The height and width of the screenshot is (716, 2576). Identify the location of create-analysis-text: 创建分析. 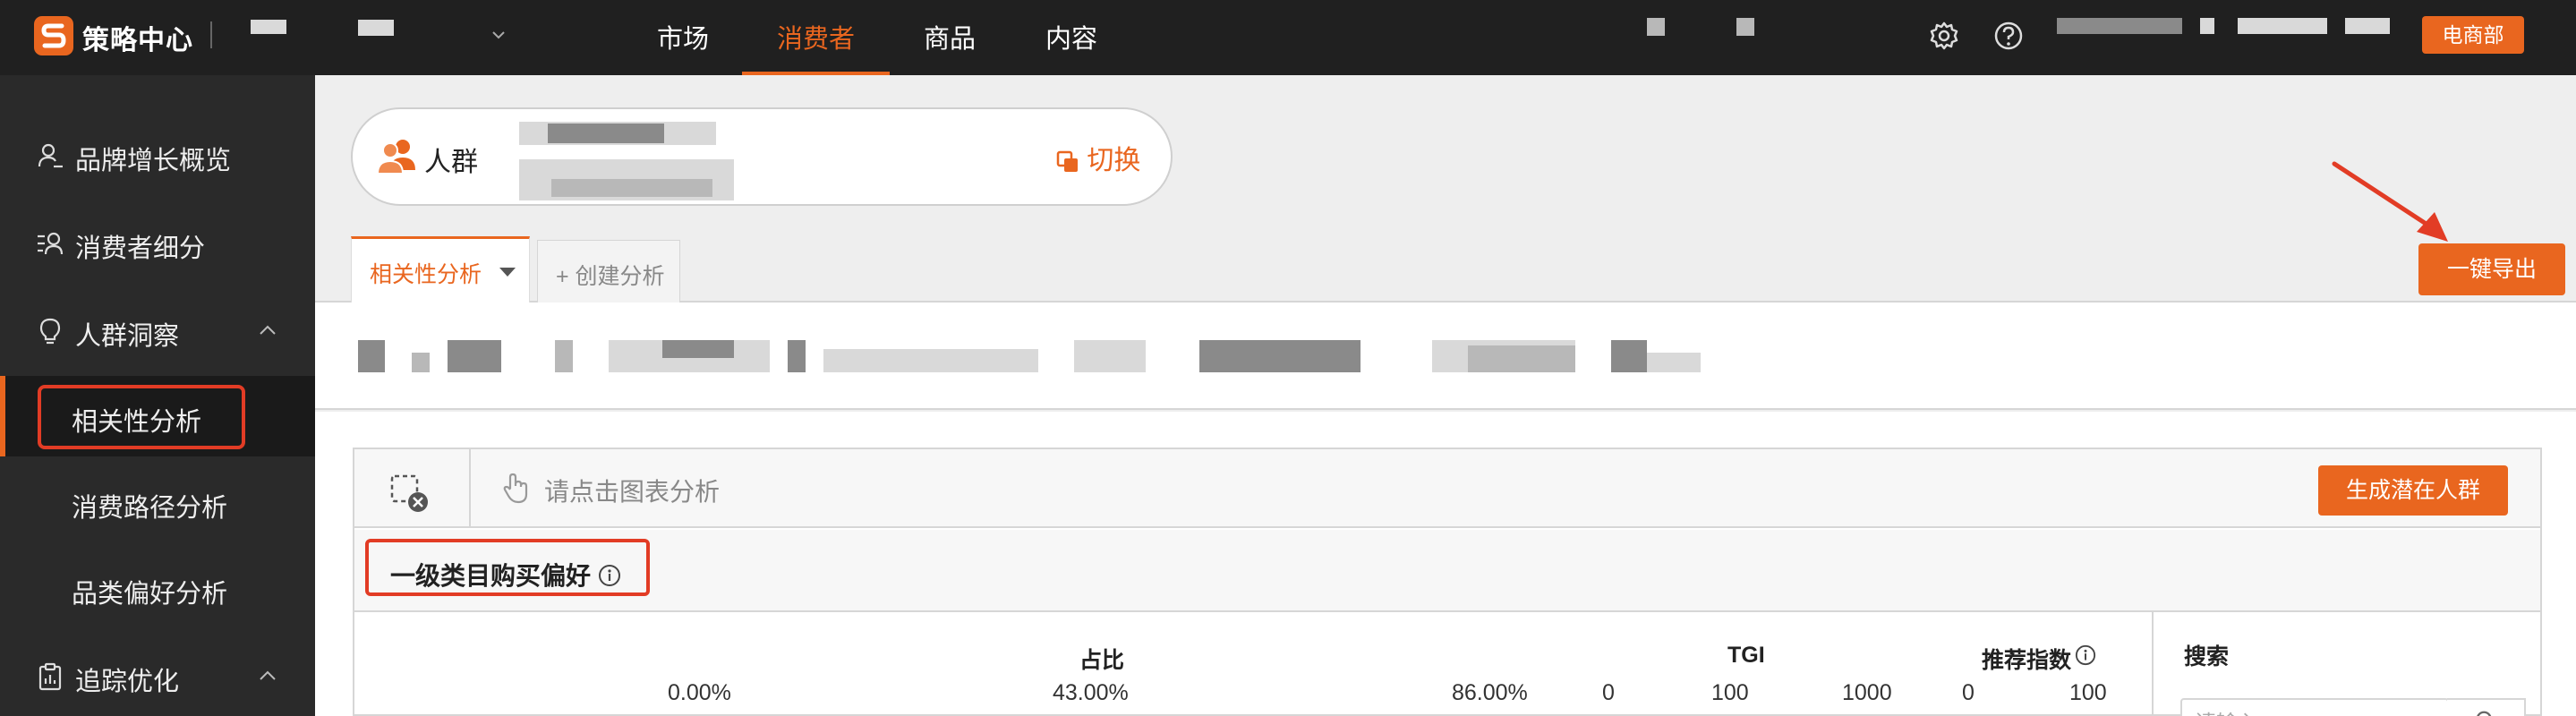
(620, 276).